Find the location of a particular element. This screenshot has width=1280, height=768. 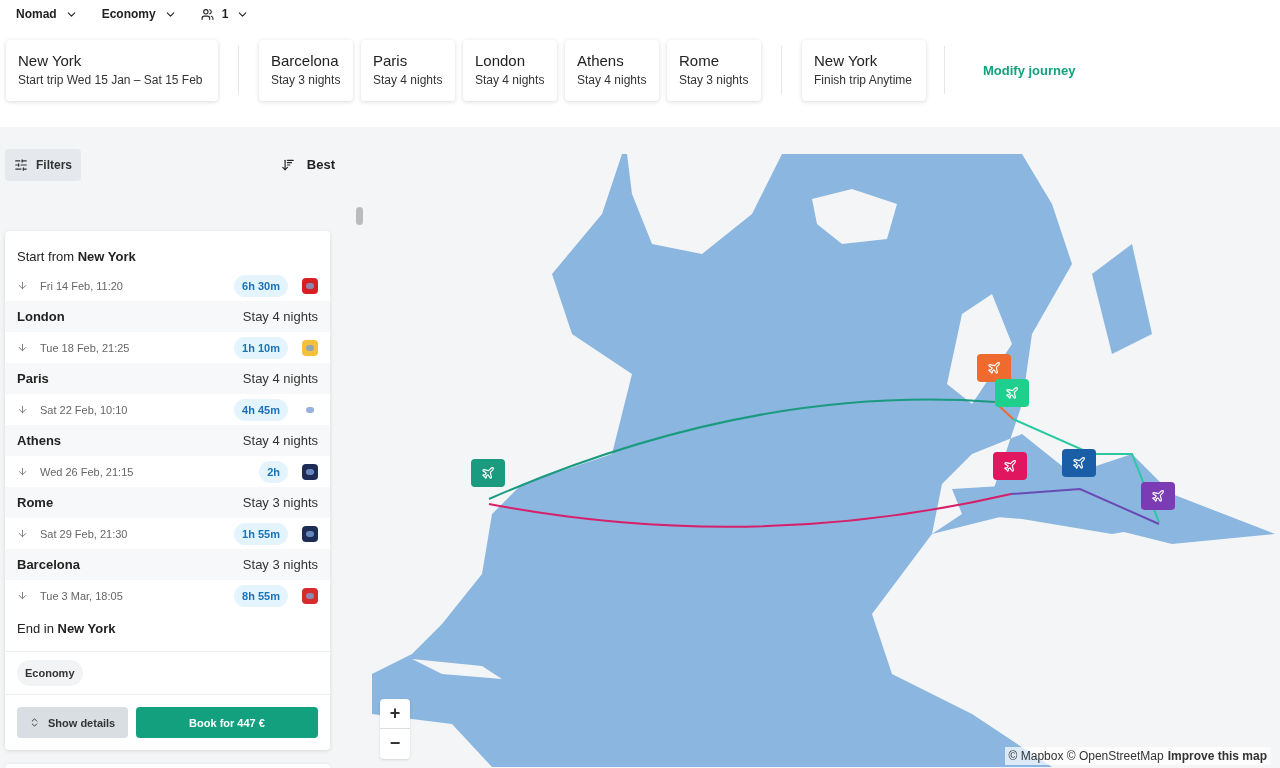

stop-card: Rome Stay 3 nights is located at coordinates (714, 70).